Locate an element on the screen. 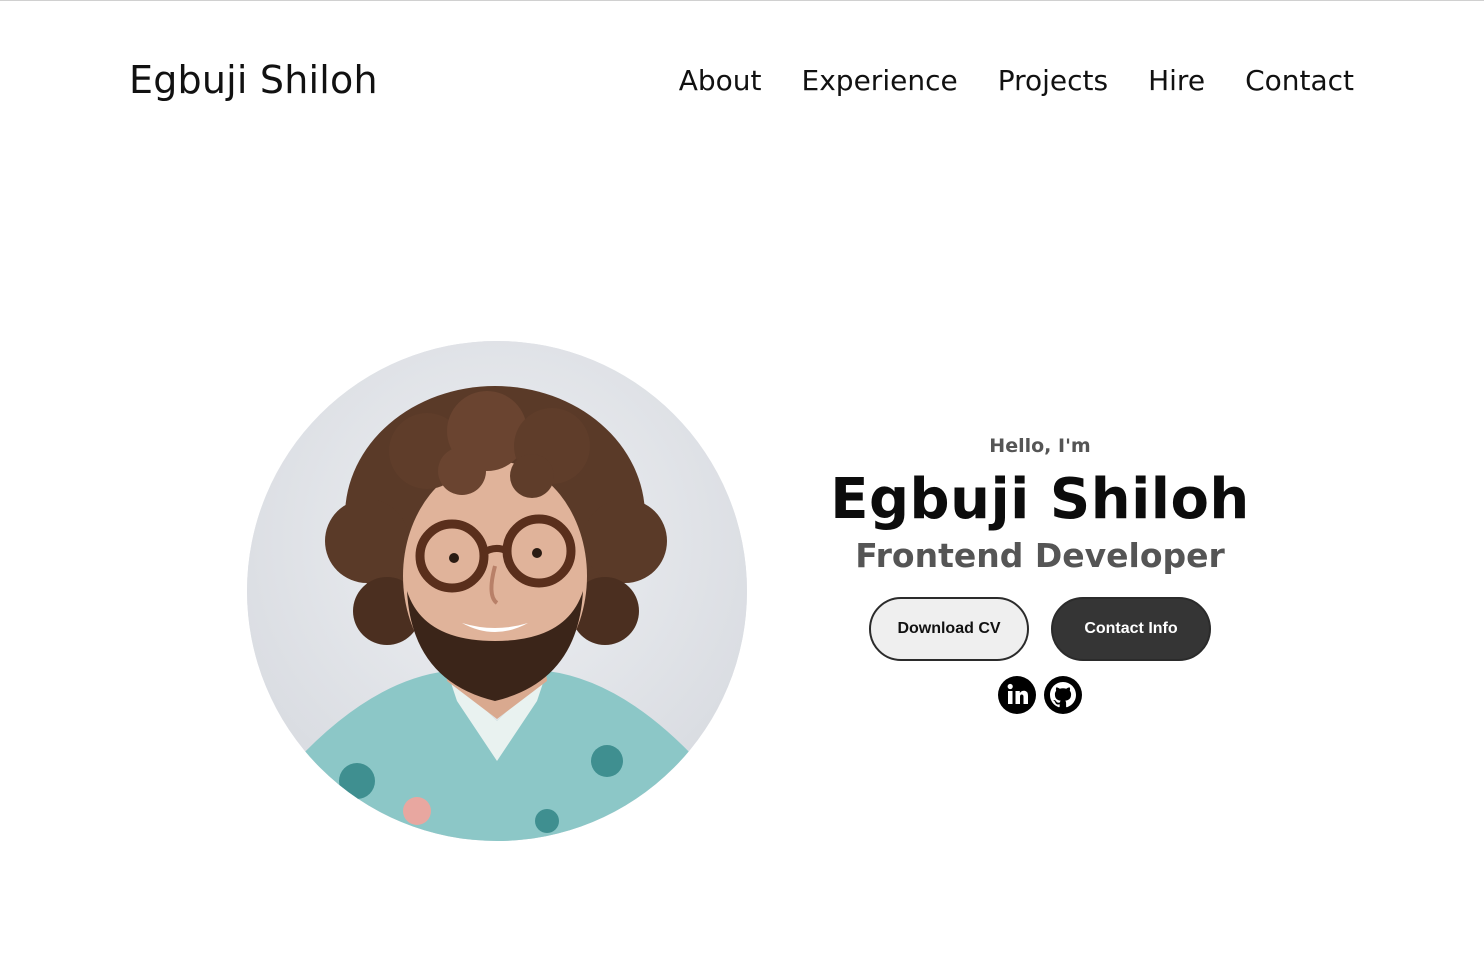  nav-hire: Hire is located at coordinates (1176, 80).